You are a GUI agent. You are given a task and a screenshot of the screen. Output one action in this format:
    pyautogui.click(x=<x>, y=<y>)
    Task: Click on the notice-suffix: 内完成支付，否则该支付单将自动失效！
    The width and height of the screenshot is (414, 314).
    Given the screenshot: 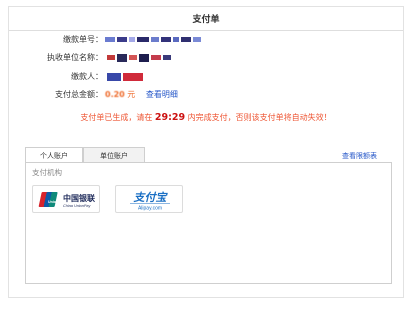 What is the action you would take?
    pyautogui.click(x=259, y=117)
    